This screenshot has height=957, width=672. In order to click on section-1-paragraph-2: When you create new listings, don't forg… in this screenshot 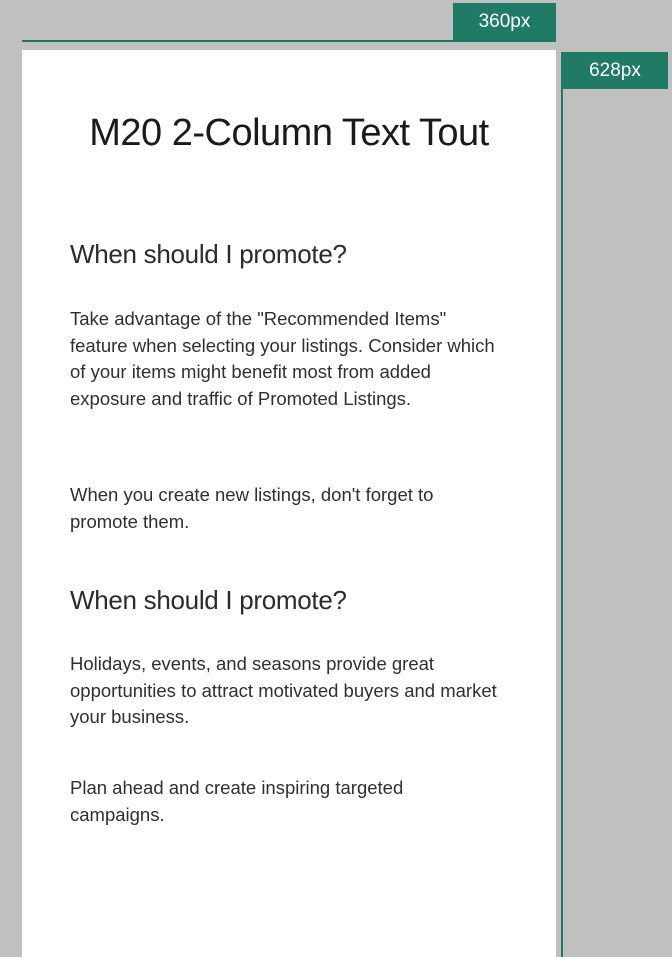, I will do `click(252, 508)`.